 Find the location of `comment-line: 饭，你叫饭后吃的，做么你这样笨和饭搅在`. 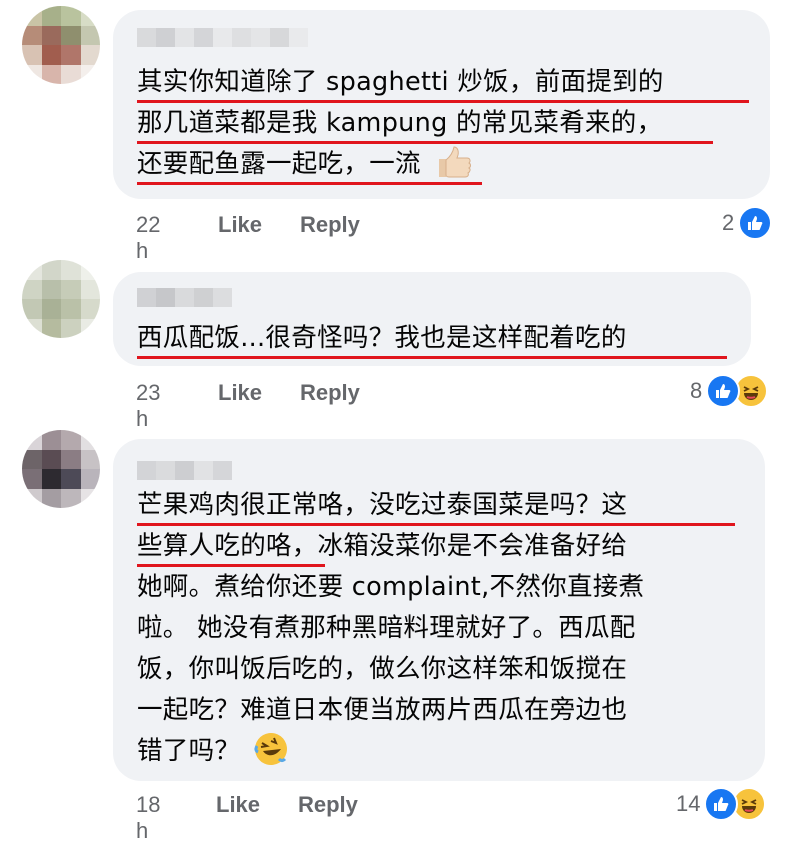

comment-line: 饭，你叫饭后吃的，做么你这样笨和饭搅在 is located at coordinates (382, 669).